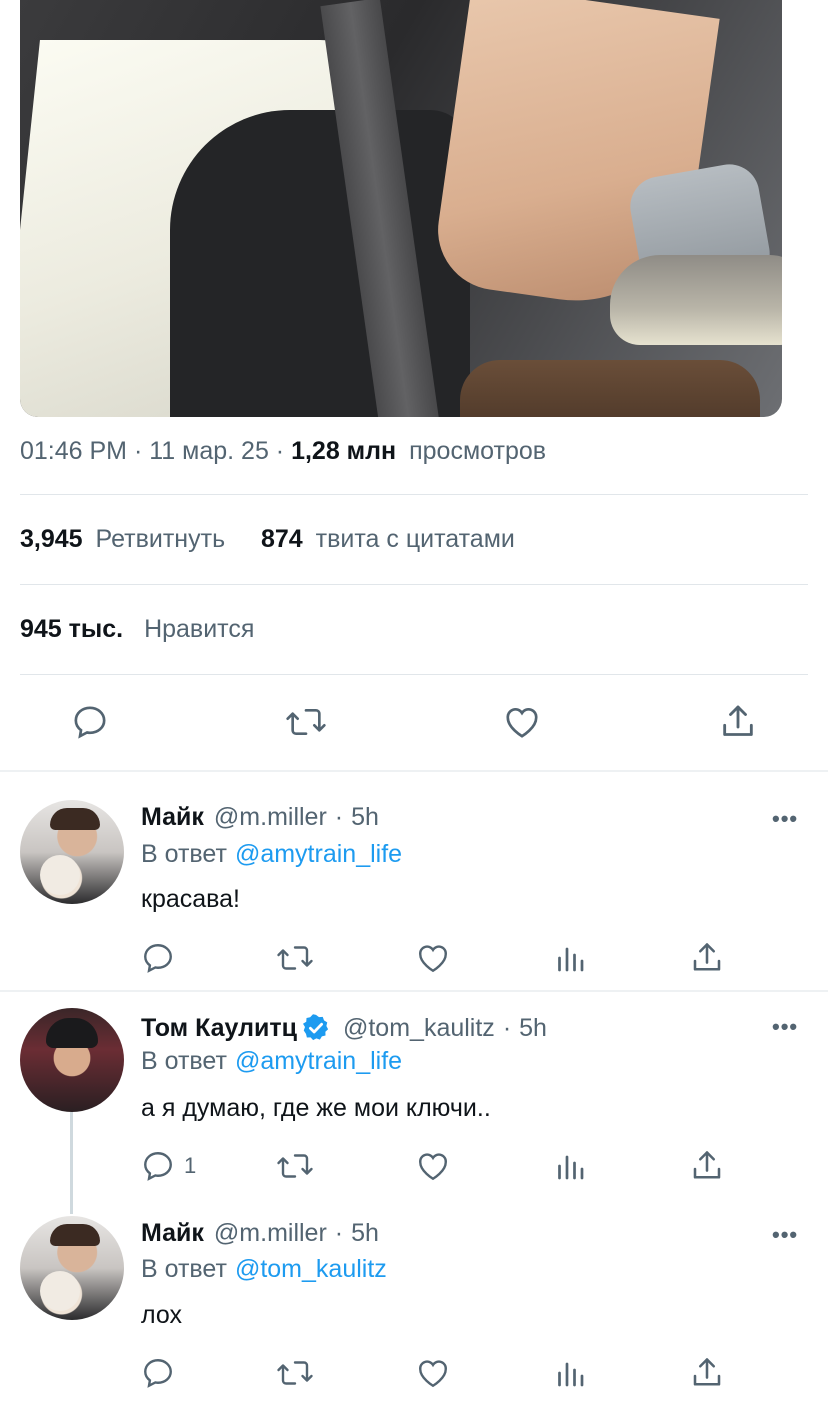 Image resolution: width=828 pixels, height=1406 pixels. I want to click on reply-button: 1, so click(168, 1166).